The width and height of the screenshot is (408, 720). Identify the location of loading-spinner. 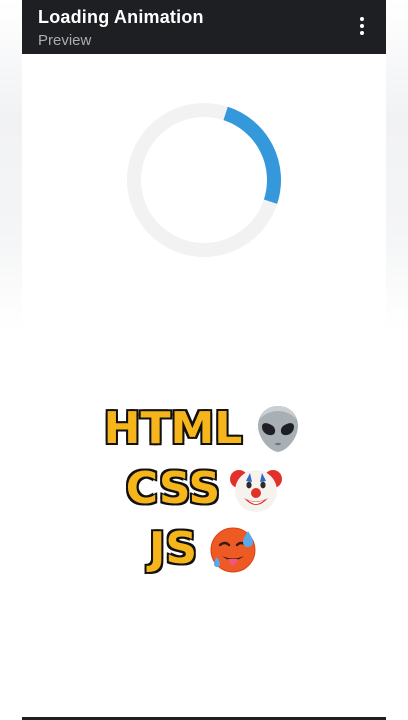
(204, 180).